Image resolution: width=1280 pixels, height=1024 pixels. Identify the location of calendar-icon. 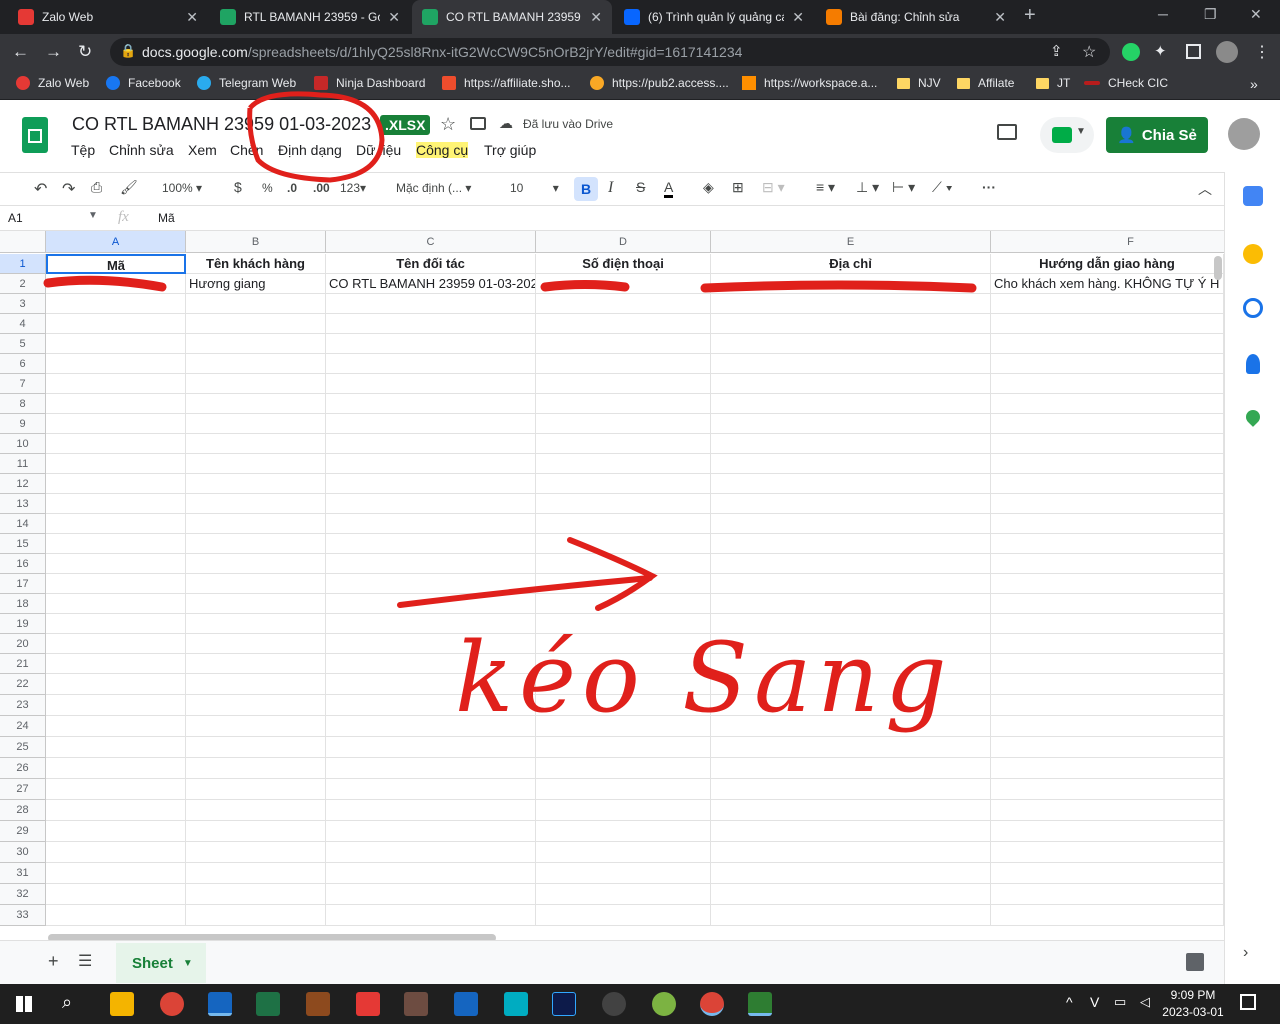
(1253, 196).